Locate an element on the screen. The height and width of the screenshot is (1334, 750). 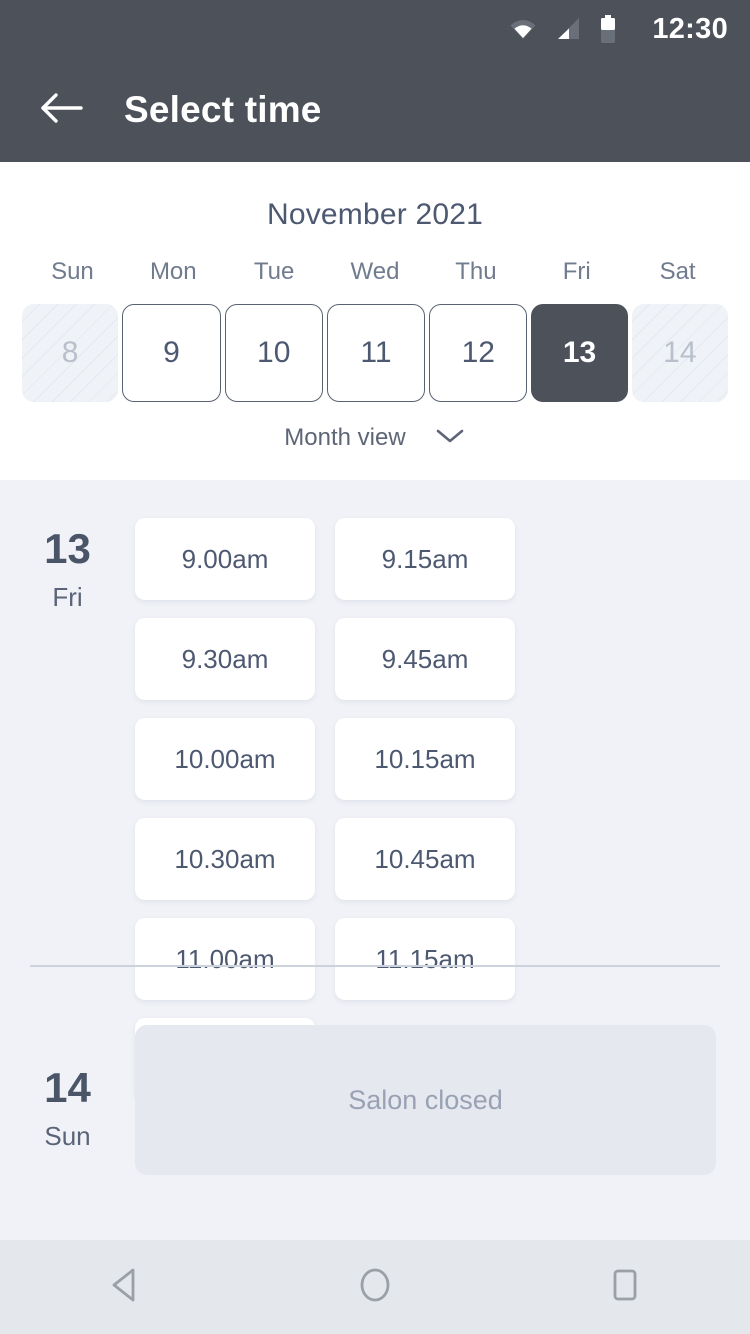
time-slot-button: 9.00am is located at coordinates (225, 559).